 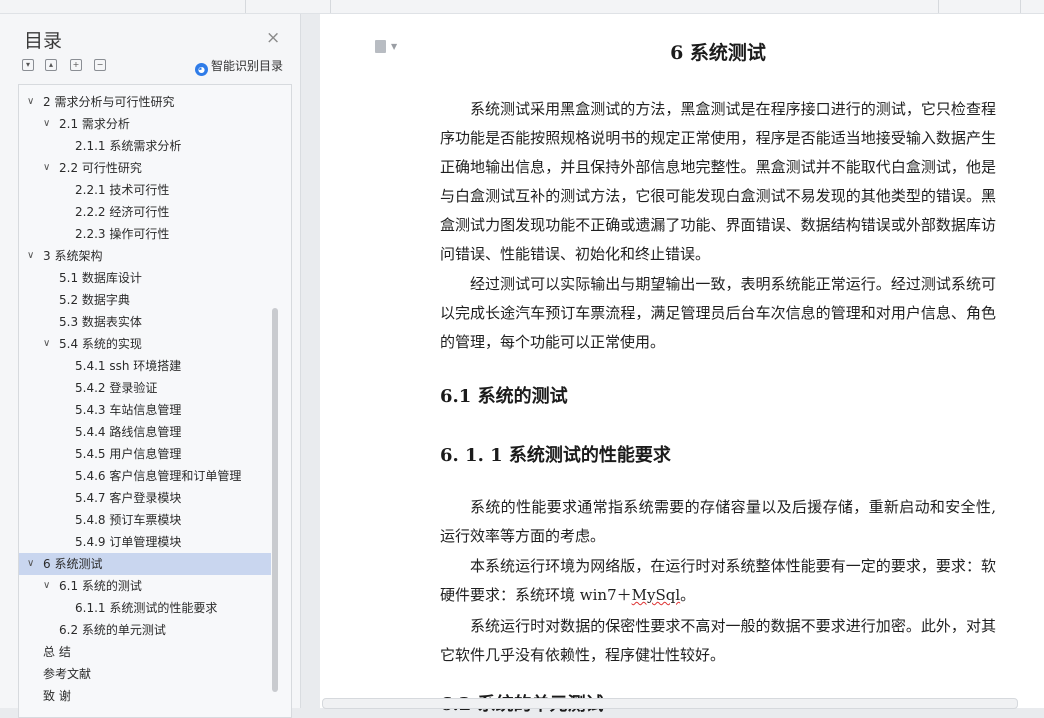 I want to click on toc-item: 5.4.3 车站信息管理, so click(x=145, y=410).